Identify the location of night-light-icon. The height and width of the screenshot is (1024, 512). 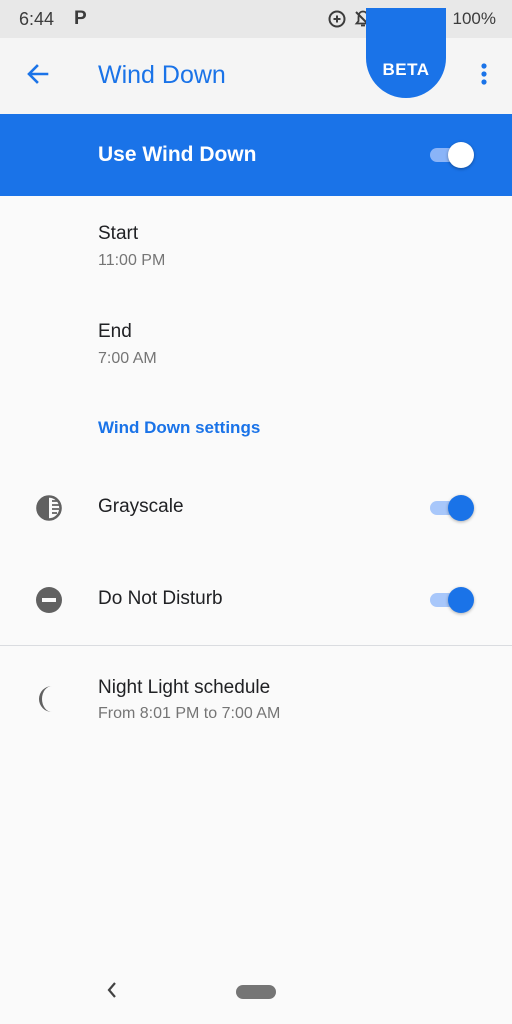
(49, 699).